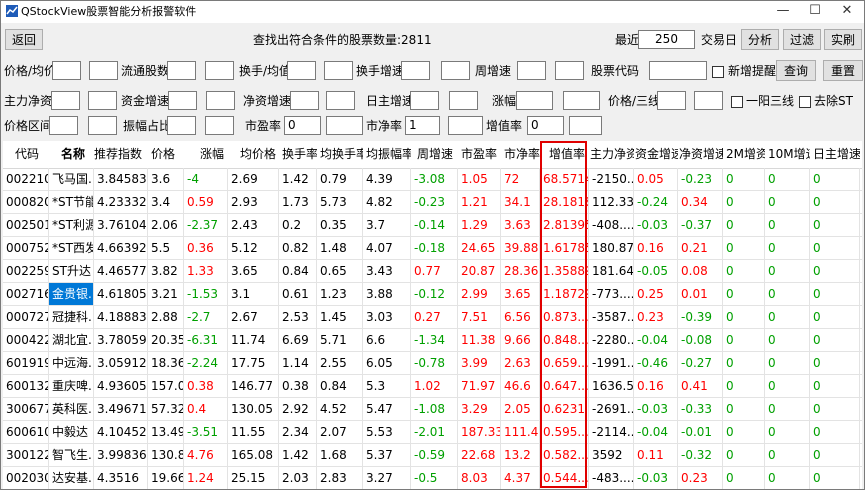 The height and width of the screenshot is (490, 865). Describe the element at coordinates (65, 100) in the screenshot. I see `main-net-min-input` at that location.